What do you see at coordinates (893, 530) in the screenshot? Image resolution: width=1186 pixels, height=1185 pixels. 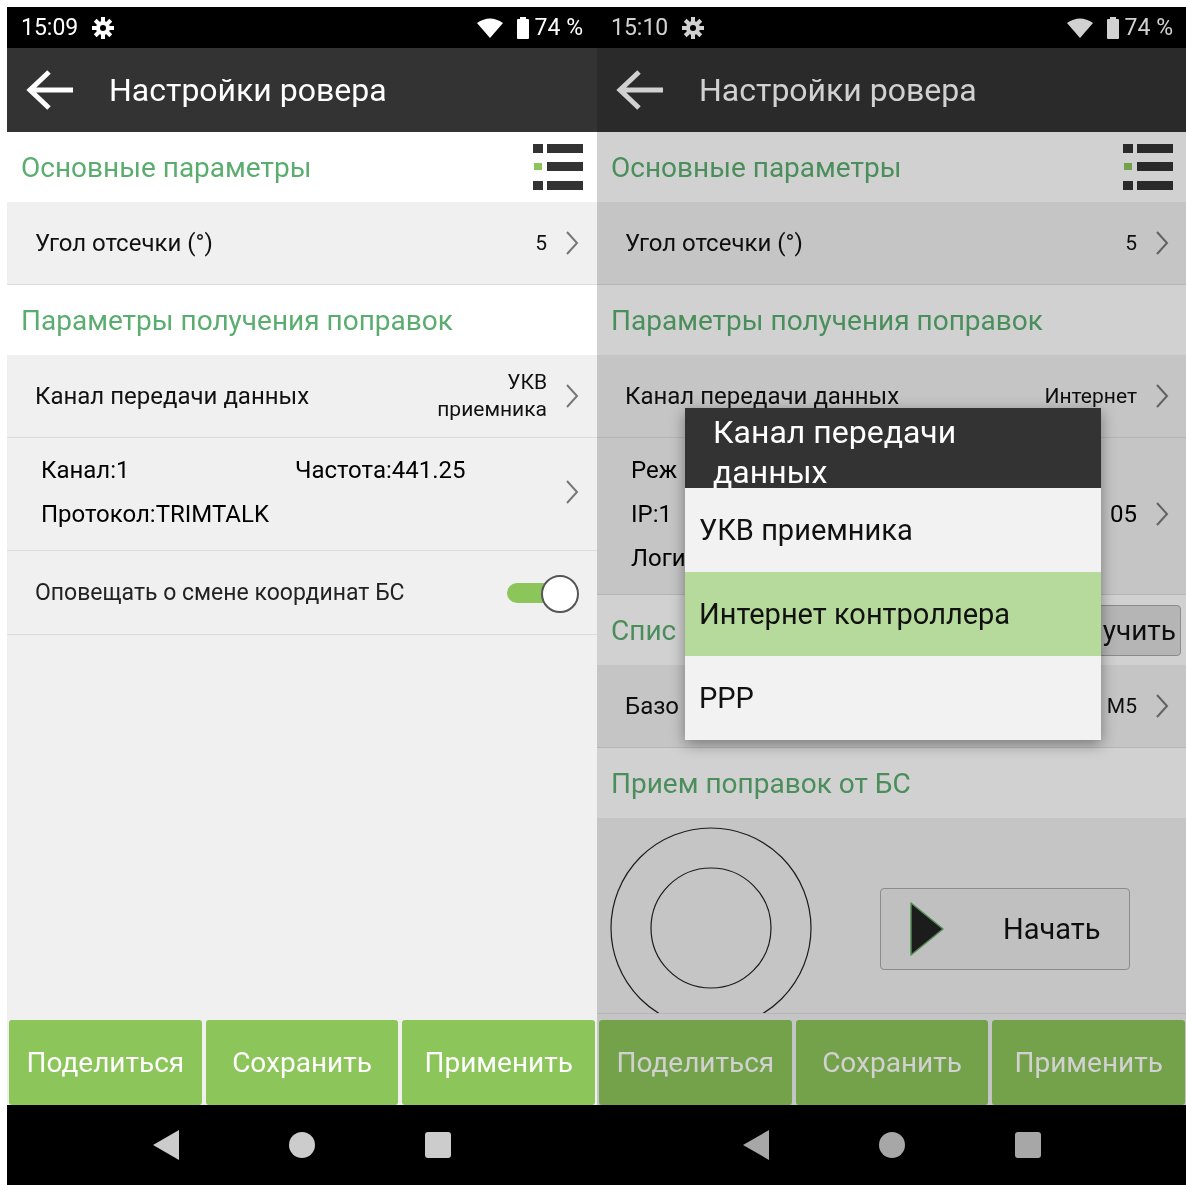 I see `dialog-option: УКВ приемника` at bounding box center [893, 530].